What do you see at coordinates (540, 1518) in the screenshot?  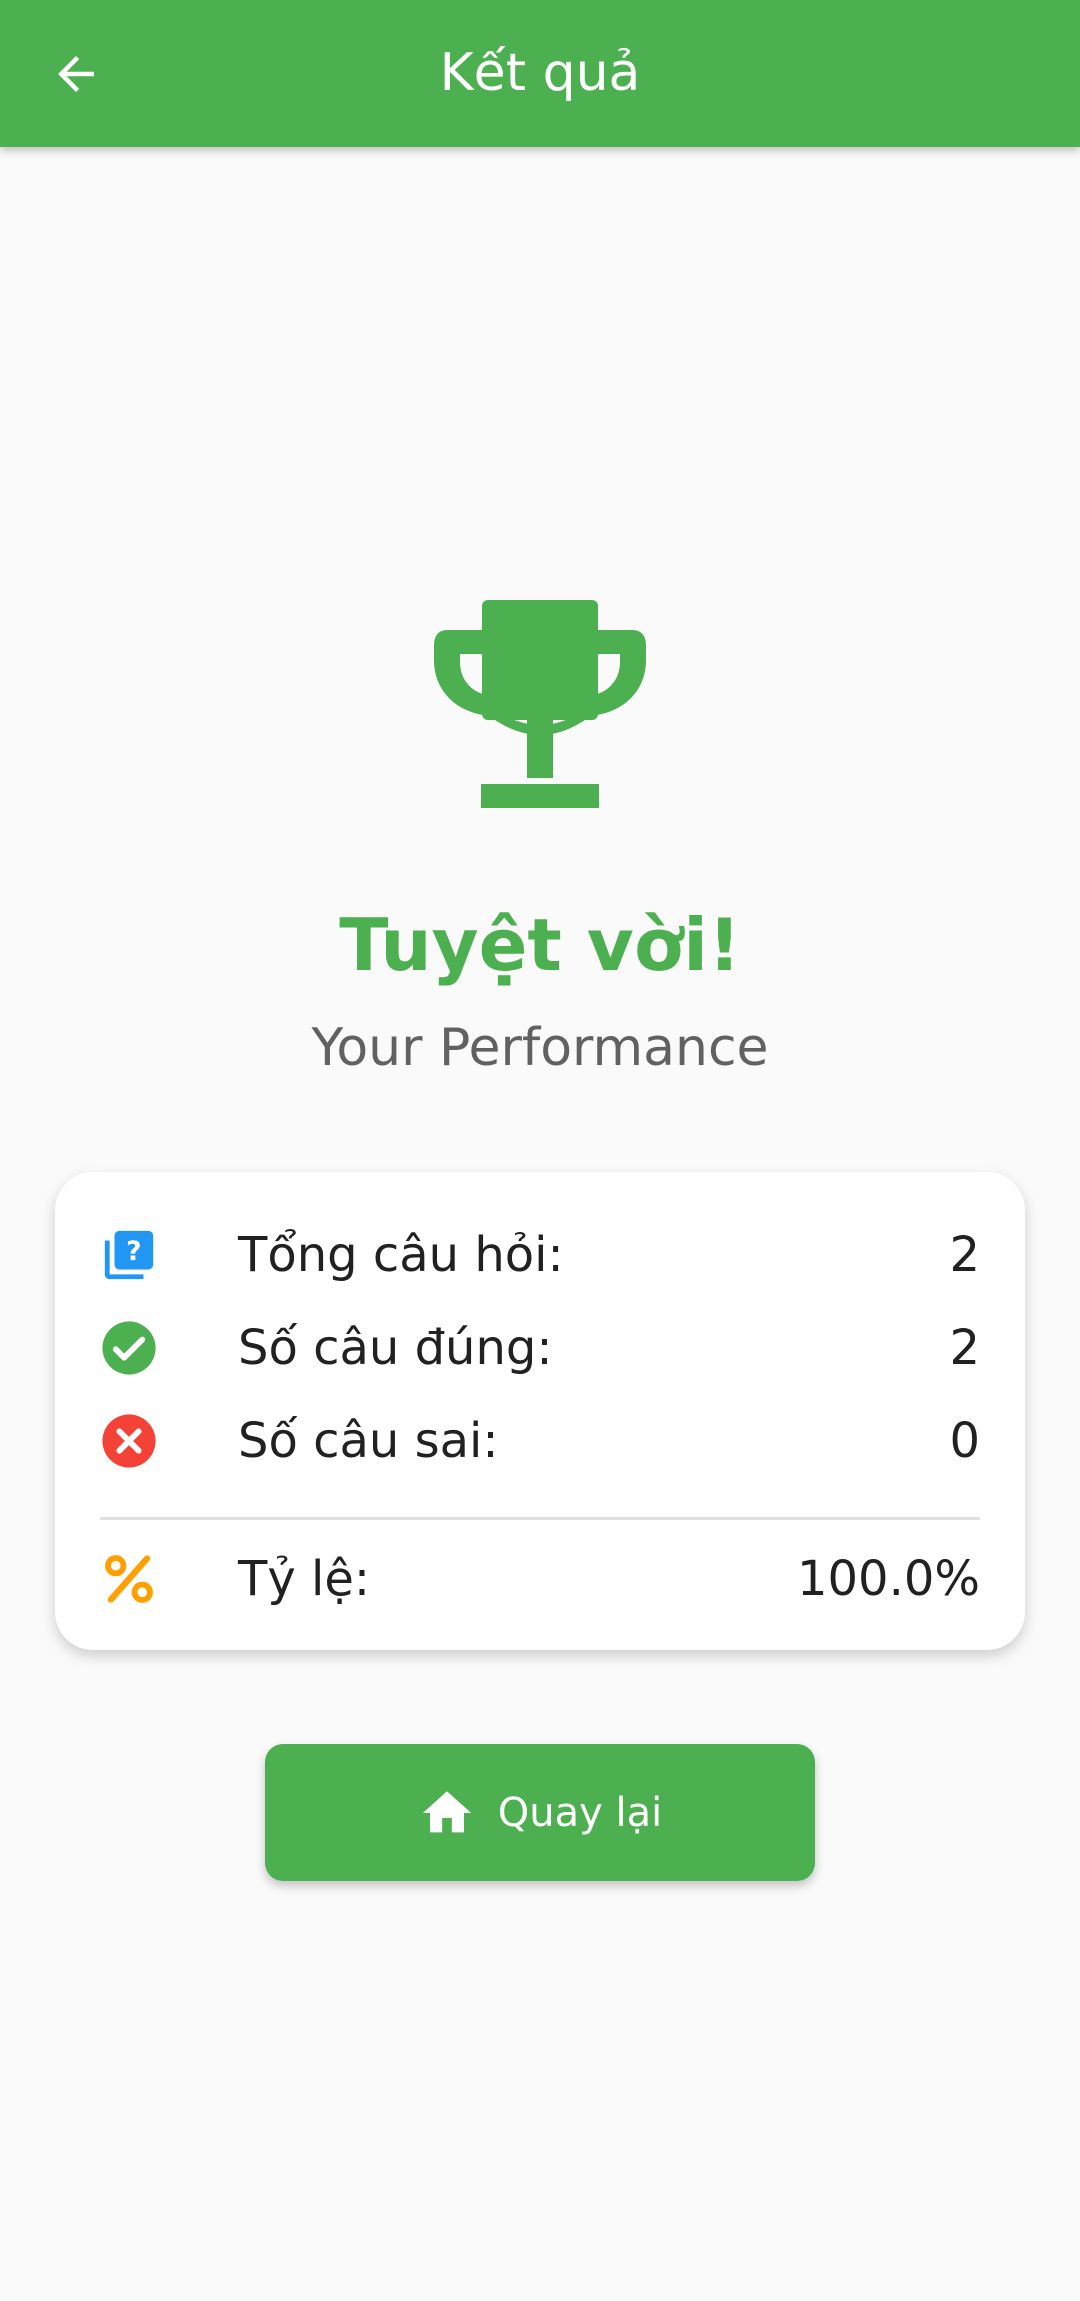 I see `stats-divider` at bounding box center [540, 1518].